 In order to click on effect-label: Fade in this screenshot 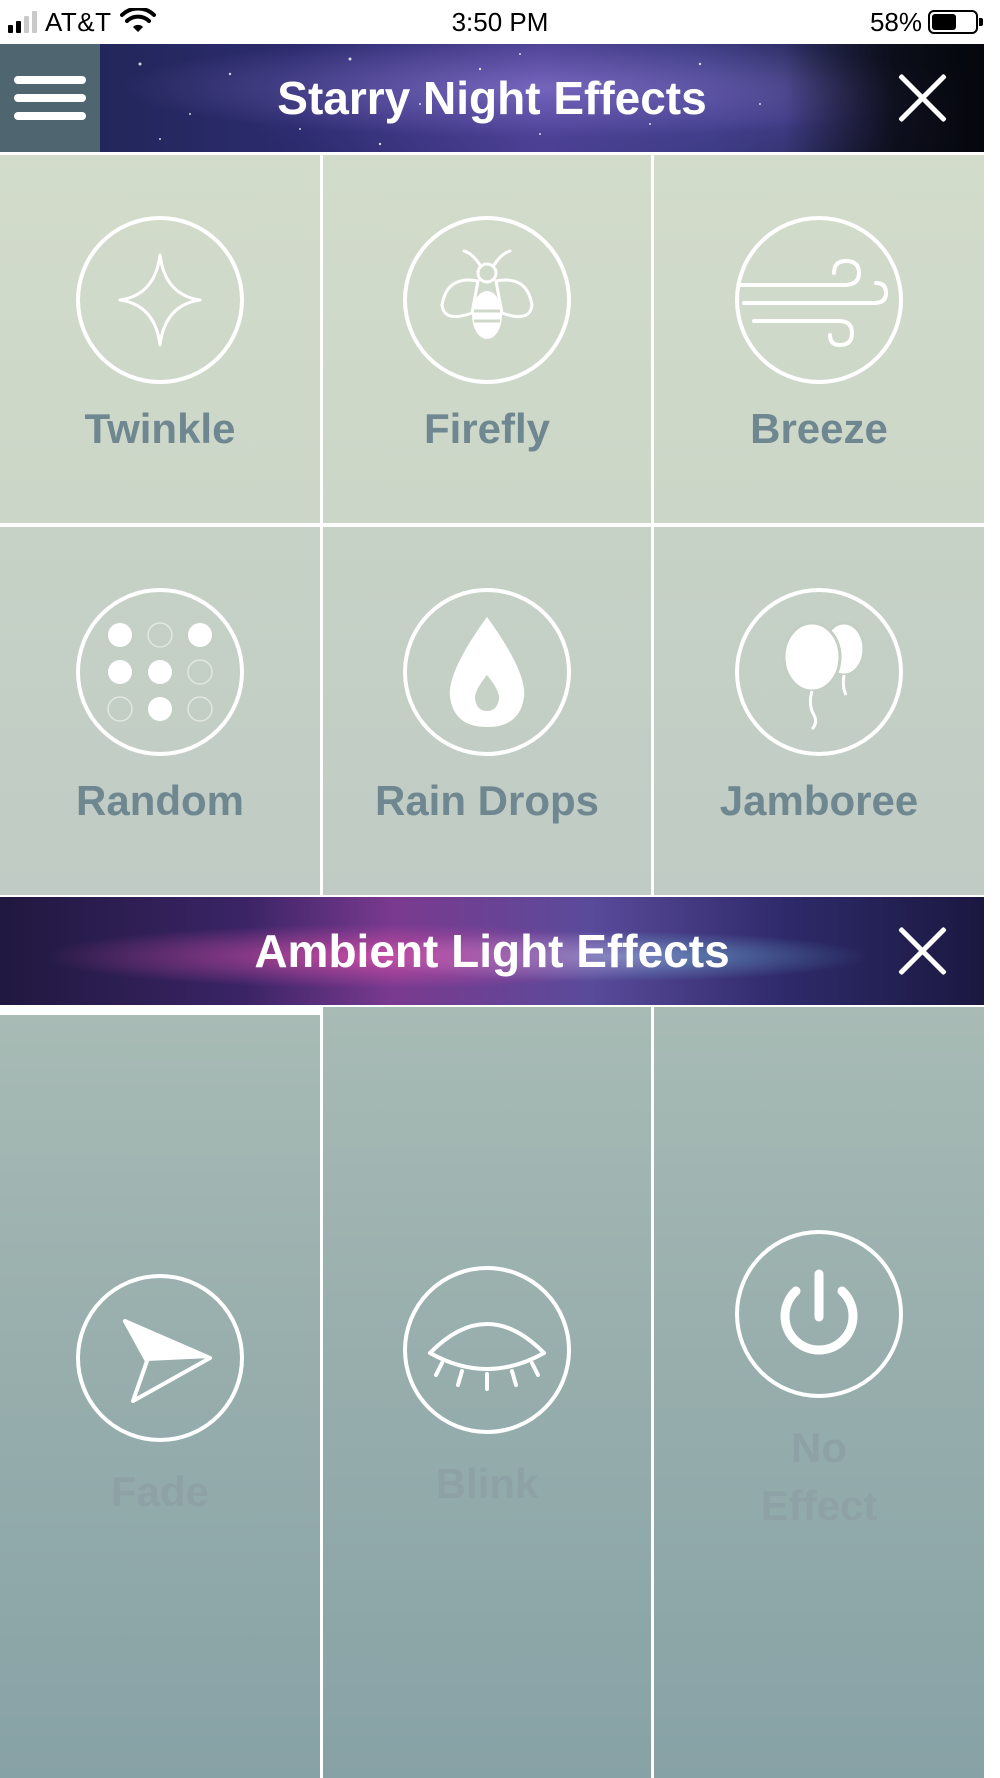, I will do `click(160, 1491)`.